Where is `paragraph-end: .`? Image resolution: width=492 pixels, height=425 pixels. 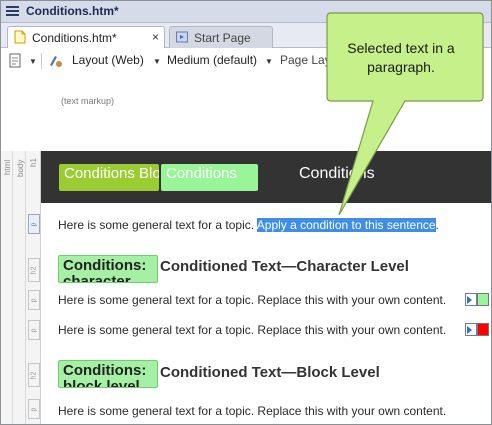 paragraph-end: . is located at coordinates (437, 225).